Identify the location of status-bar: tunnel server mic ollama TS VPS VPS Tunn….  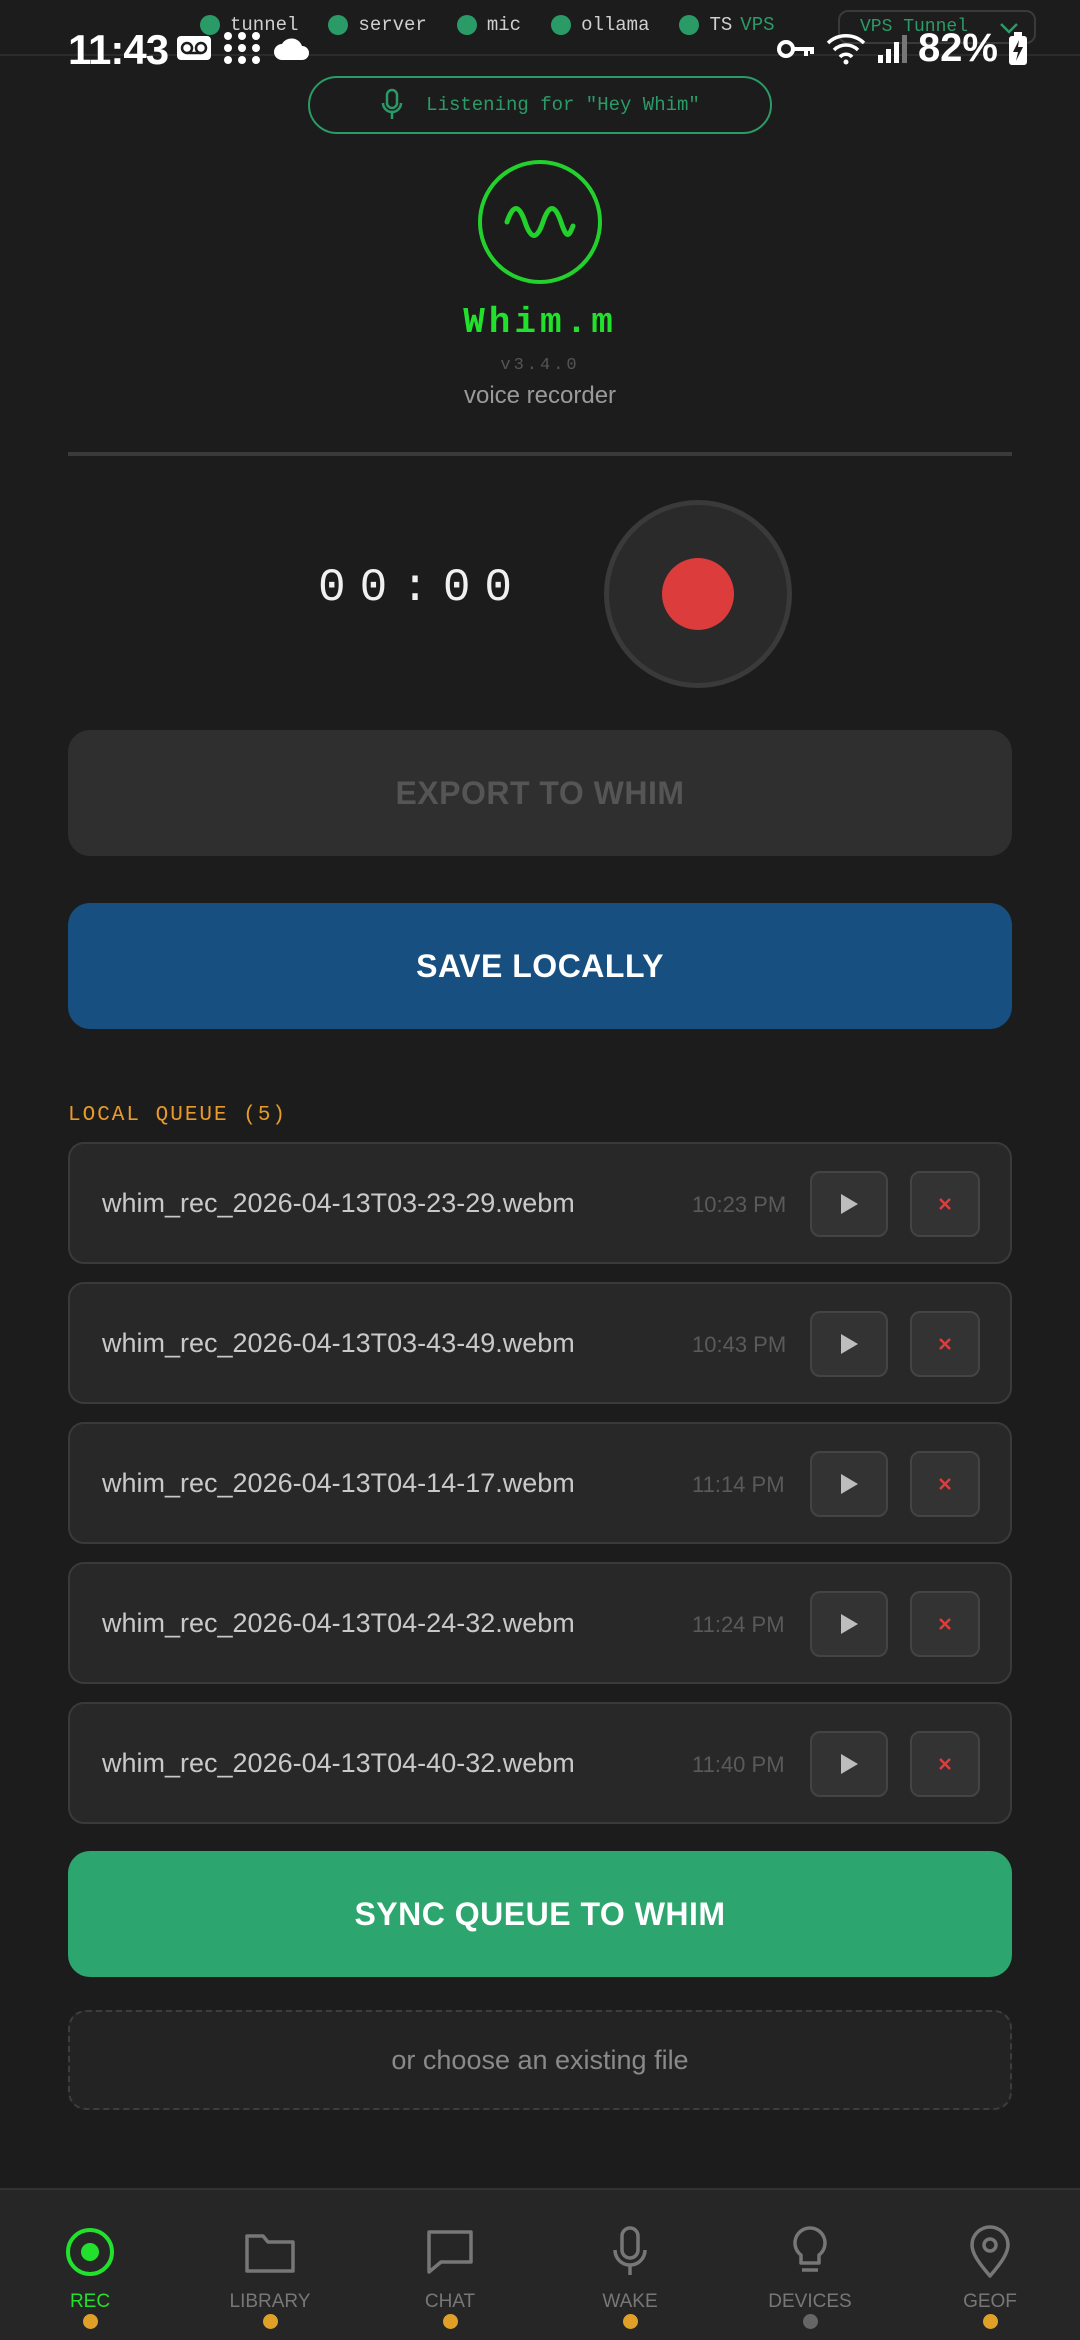
(540, 36).